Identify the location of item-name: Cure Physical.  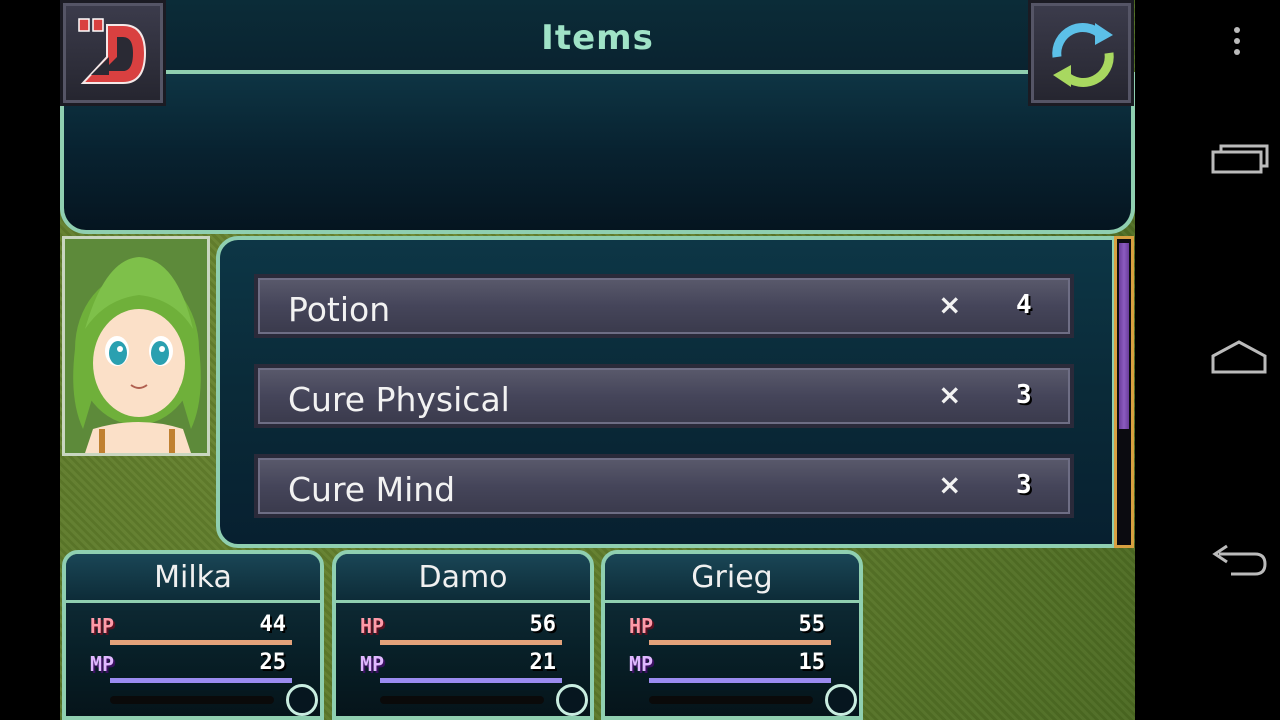
(399, 399).